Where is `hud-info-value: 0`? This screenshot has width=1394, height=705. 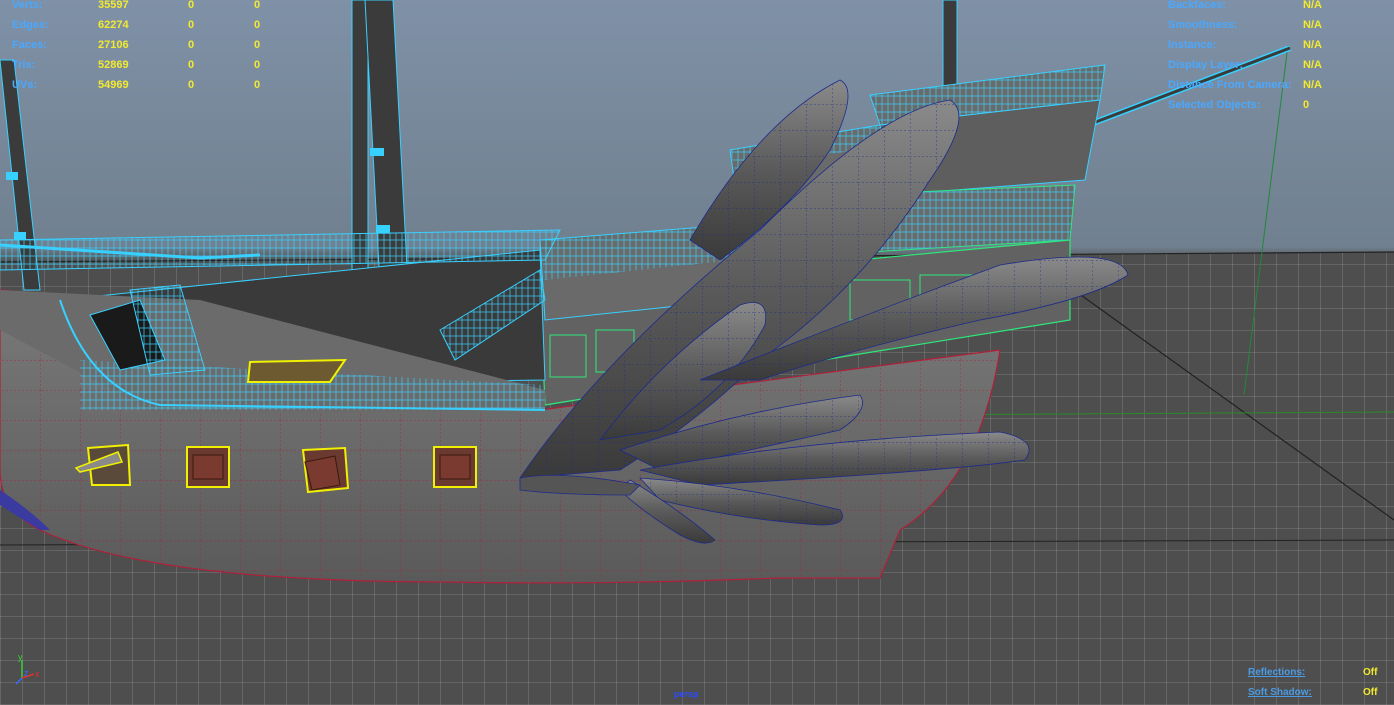
hud-info-value: 0 is located at coordinates (1306, 105).